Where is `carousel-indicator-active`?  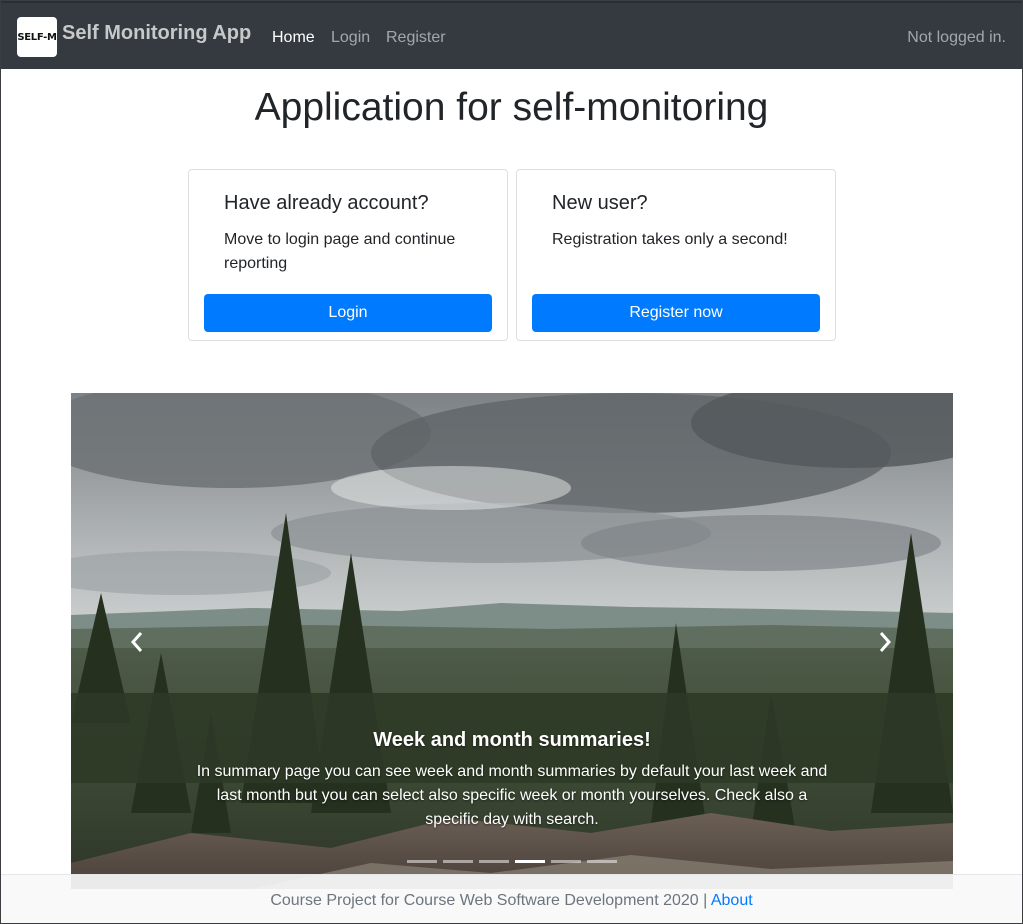 carousel-indicator-active is located at coordinates (530, 861).